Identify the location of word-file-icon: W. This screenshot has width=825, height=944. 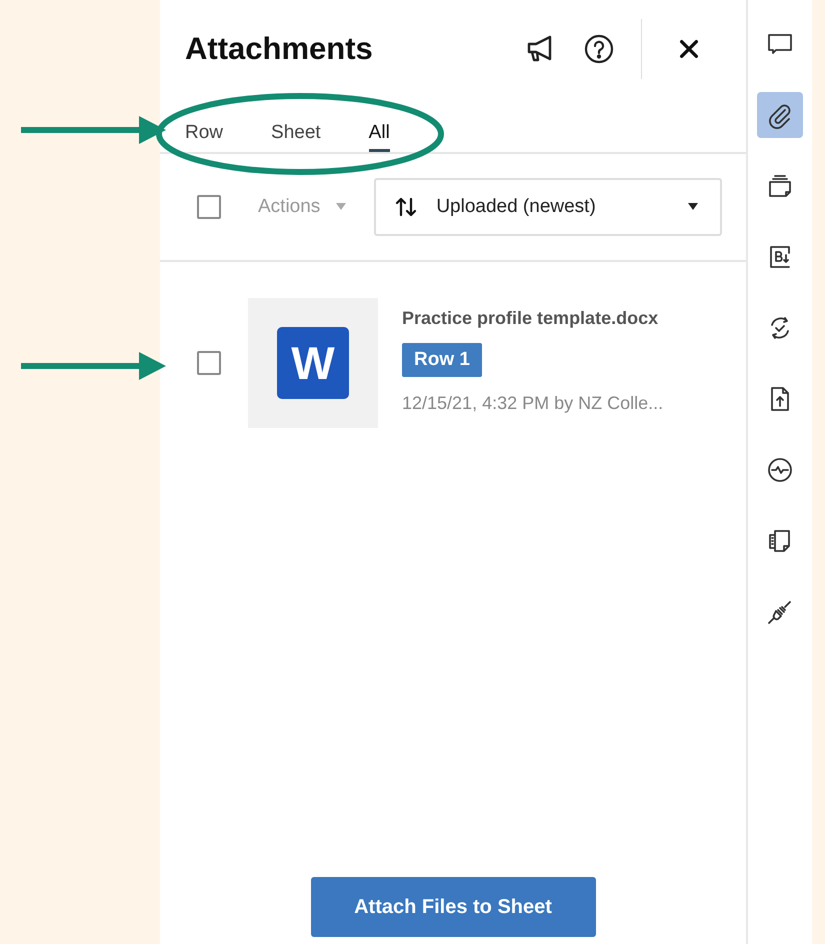
(313, 363).